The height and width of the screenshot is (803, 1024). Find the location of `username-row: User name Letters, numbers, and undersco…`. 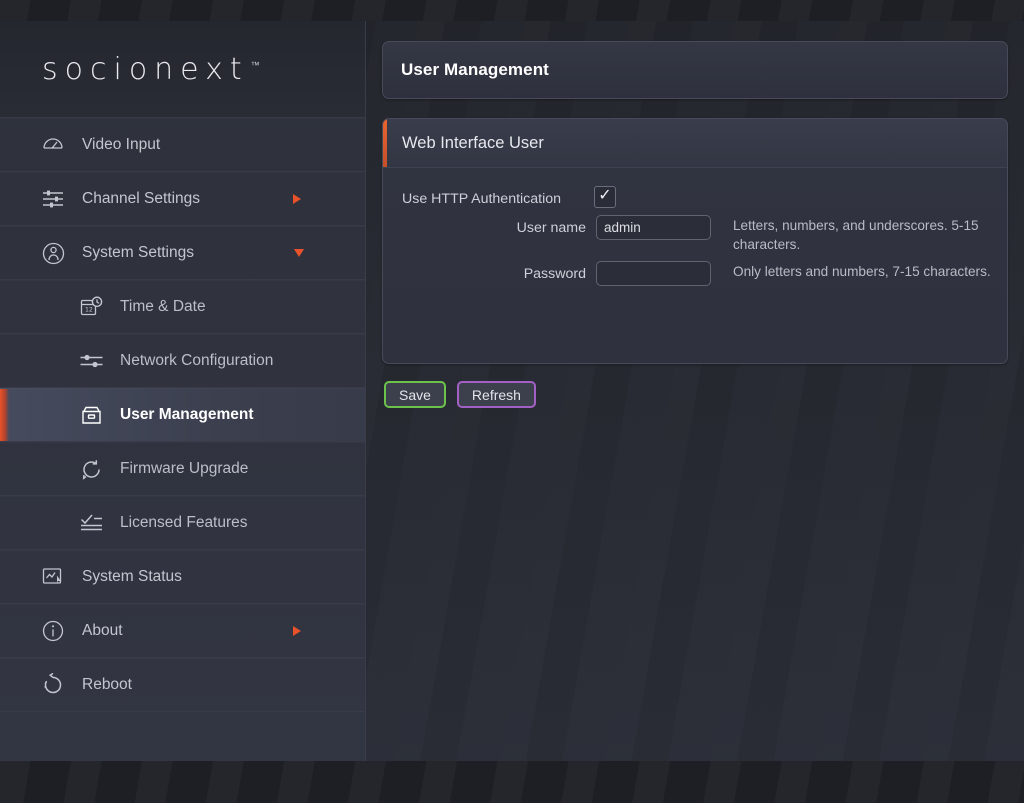

username-row: User name Letters, numbers, and undersco… is located at coordinates (695, 234).